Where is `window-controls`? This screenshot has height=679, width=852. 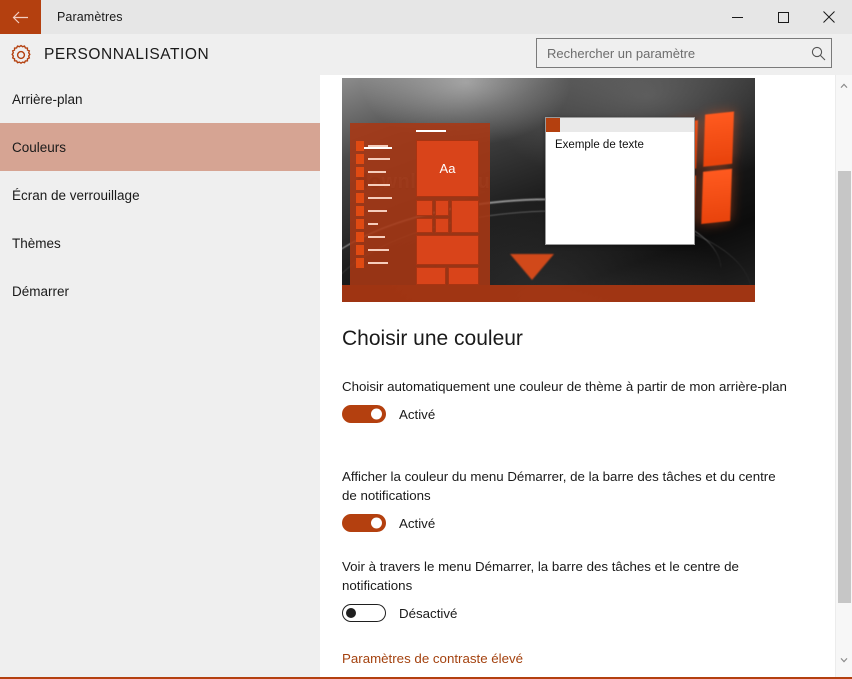 window-controls is located at coordinates (783, 17).